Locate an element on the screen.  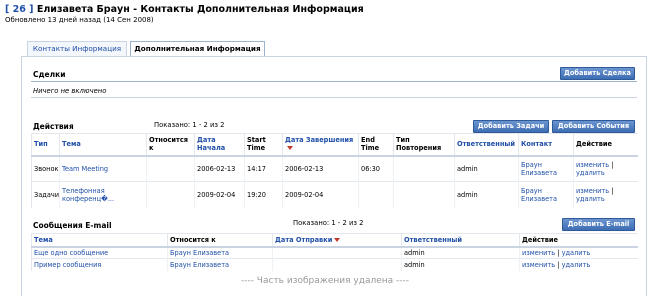
cell-subject-link: Team Meeting is located at coordinates (103, 168).